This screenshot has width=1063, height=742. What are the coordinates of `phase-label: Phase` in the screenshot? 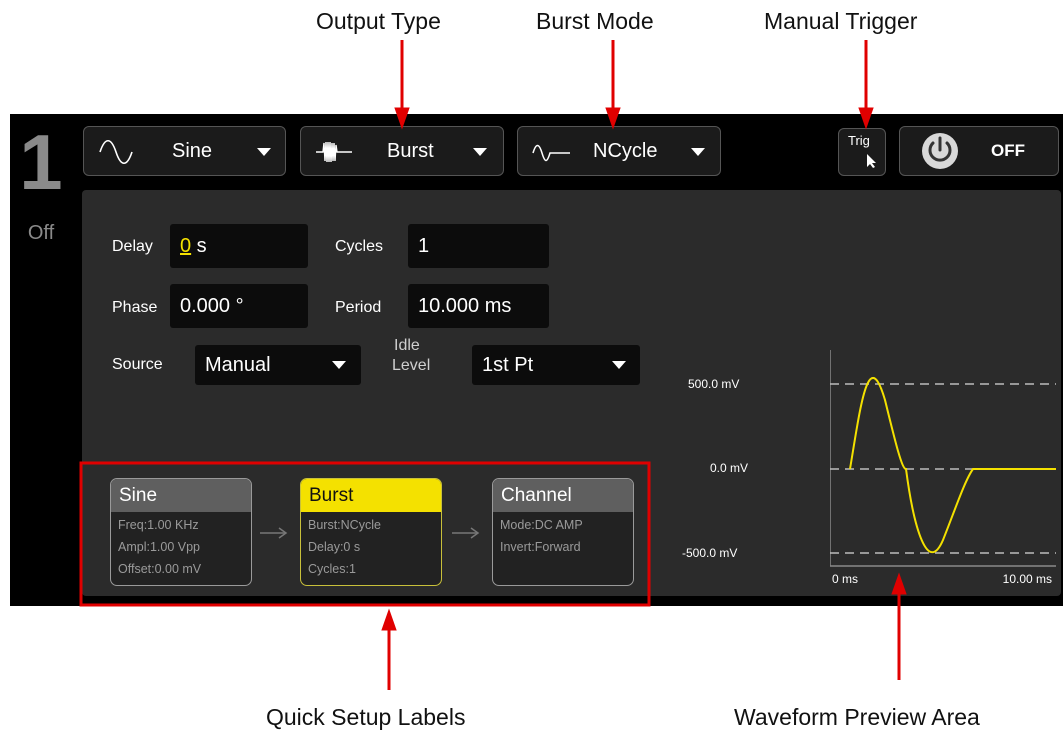 It's located at (135, 307).